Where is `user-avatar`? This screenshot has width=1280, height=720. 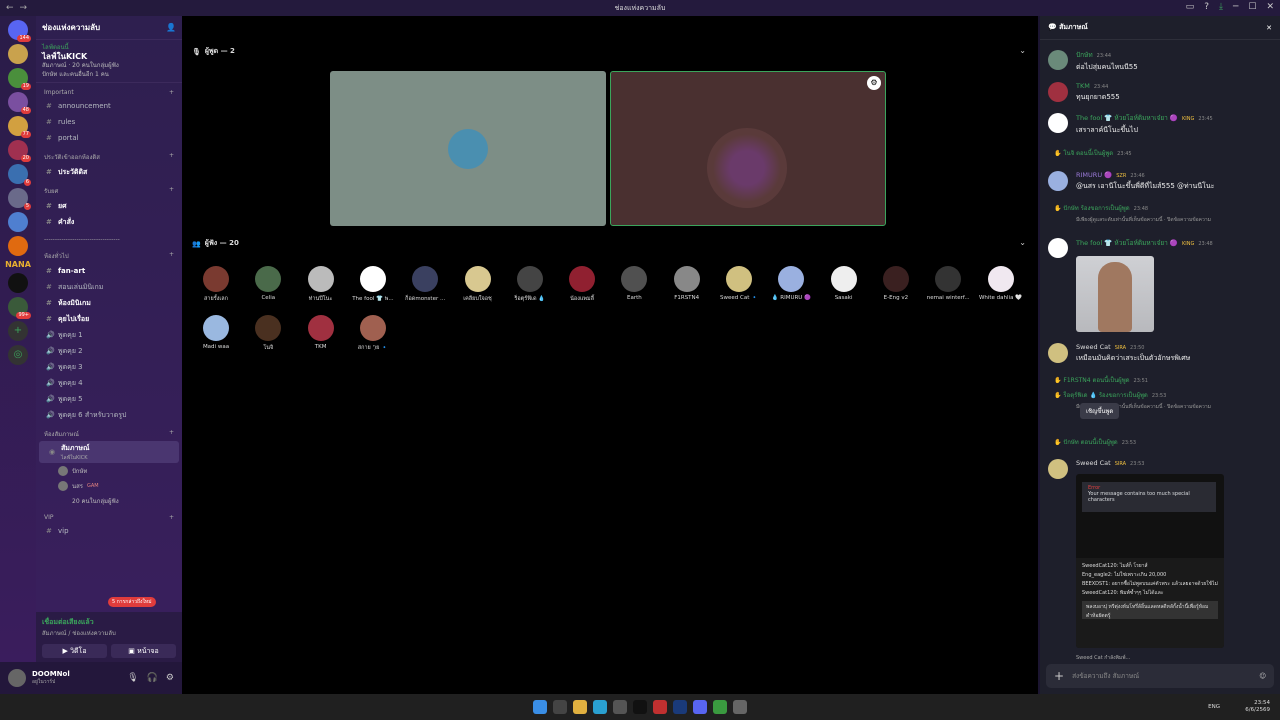
user-avatar is located at coordinates (17, 678).